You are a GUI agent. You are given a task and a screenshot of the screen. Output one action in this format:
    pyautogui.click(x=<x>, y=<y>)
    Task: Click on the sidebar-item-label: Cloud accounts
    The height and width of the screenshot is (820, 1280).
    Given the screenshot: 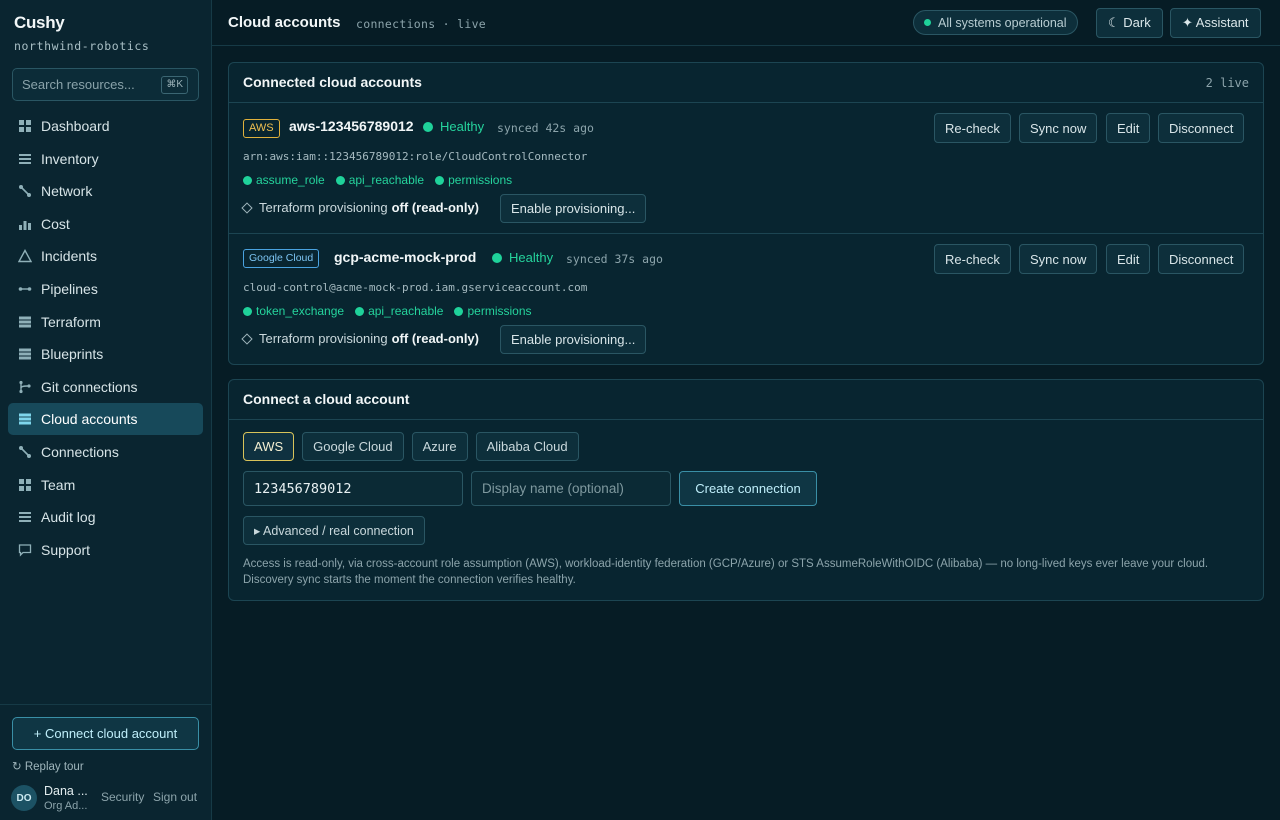 What is the action you would take?
    pyautogui.click(x=89, y=419)
    